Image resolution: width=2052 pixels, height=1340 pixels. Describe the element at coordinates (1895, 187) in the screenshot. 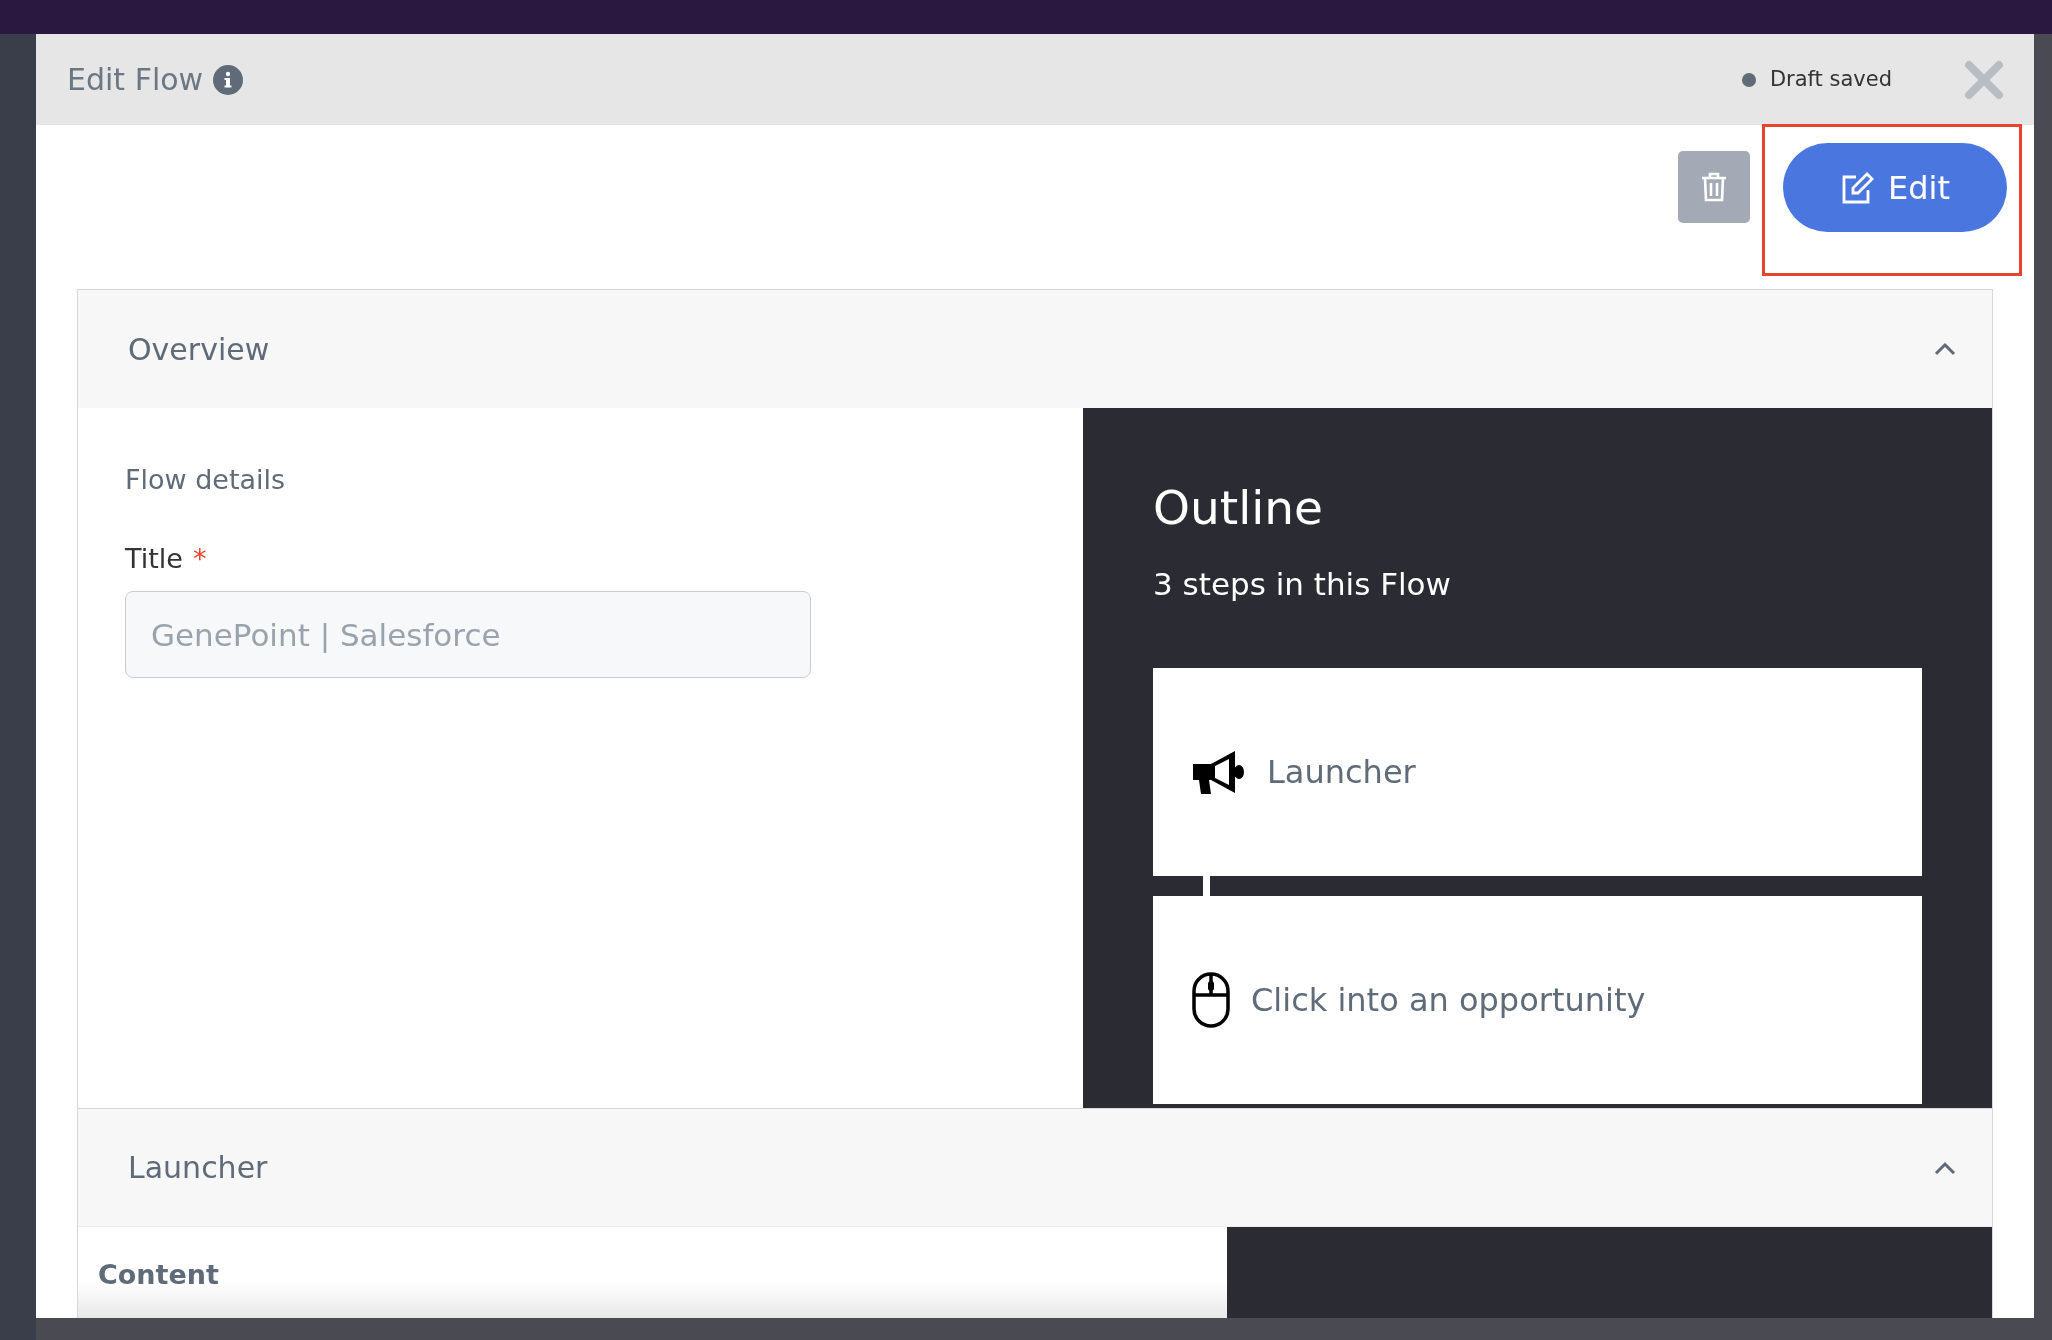

I see `edit-button: Edit` at that location.